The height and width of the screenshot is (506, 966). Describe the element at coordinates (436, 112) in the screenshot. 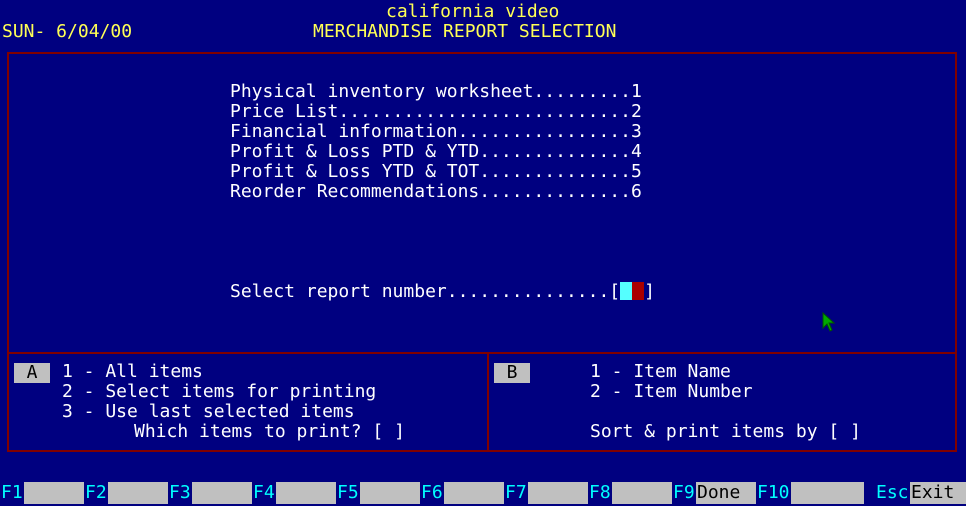

I see `menu-item-price-list: Price List...........................2` at that location.